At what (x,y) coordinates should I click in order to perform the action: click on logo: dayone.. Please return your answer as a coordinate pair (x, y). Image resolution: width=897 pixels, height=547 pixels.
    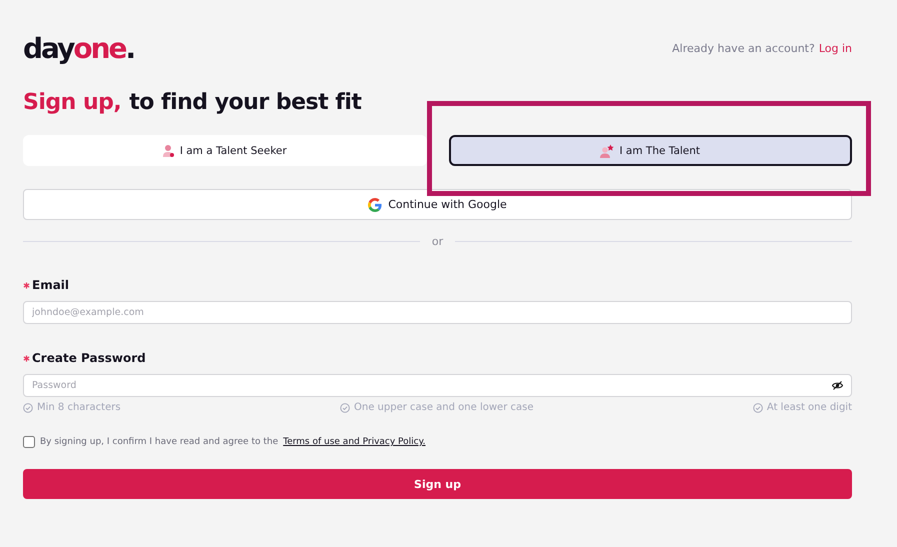
    Looking at the image, I should click on (78, 48).